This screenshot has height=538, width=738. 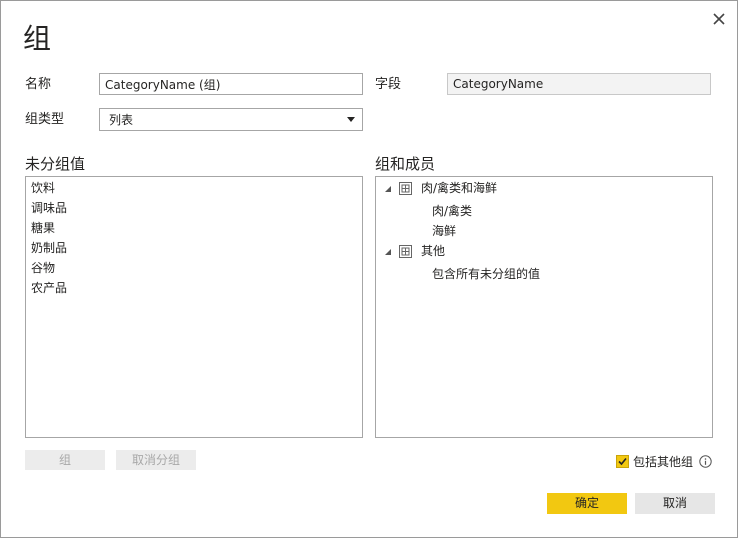 What do you see at coordinates (663, 462) in the screenshot?
I see `include-other-group-label: 包括其他组` at bounding box center [663, 462].